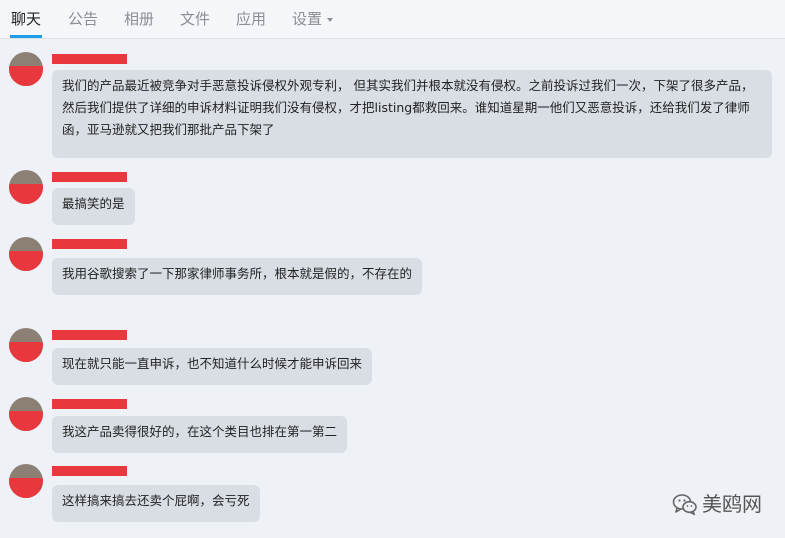  I want to click on wechat-icon, so click(684, 505).